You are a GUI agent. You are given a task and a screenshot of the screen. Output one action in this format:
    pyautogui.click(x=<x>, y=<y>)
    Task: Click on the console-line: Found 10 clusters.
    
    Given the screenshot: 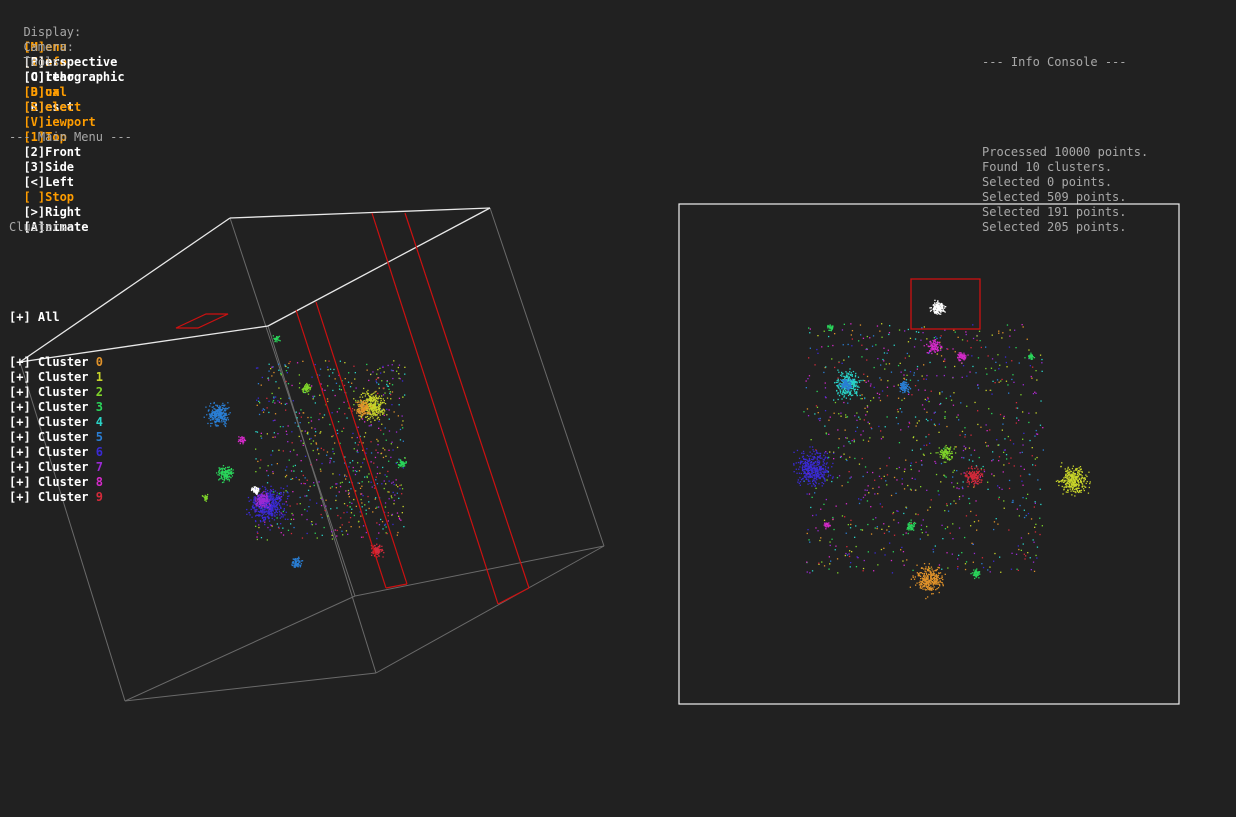 What is the action you would take?
    pyautogui.click(x=1047, y=167)
    